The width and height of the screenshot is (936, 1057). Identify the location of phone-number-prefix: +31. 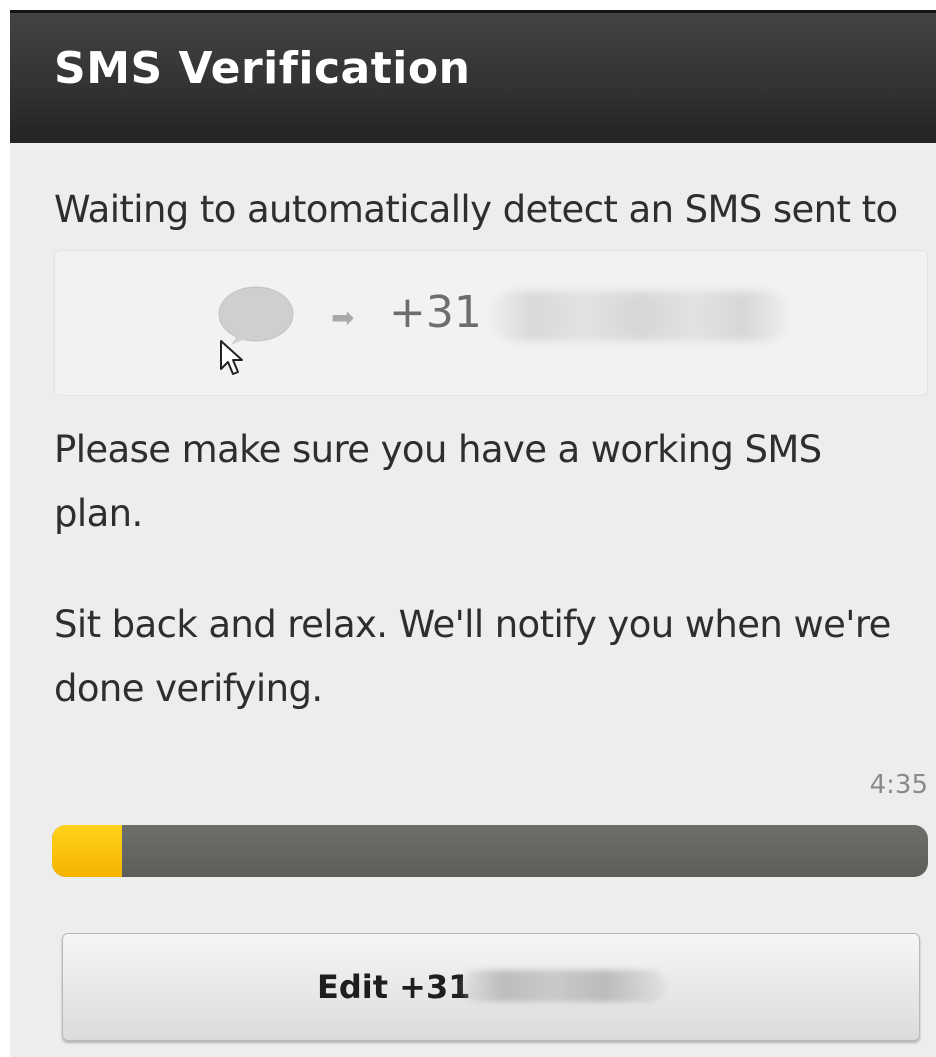
(435, 312).